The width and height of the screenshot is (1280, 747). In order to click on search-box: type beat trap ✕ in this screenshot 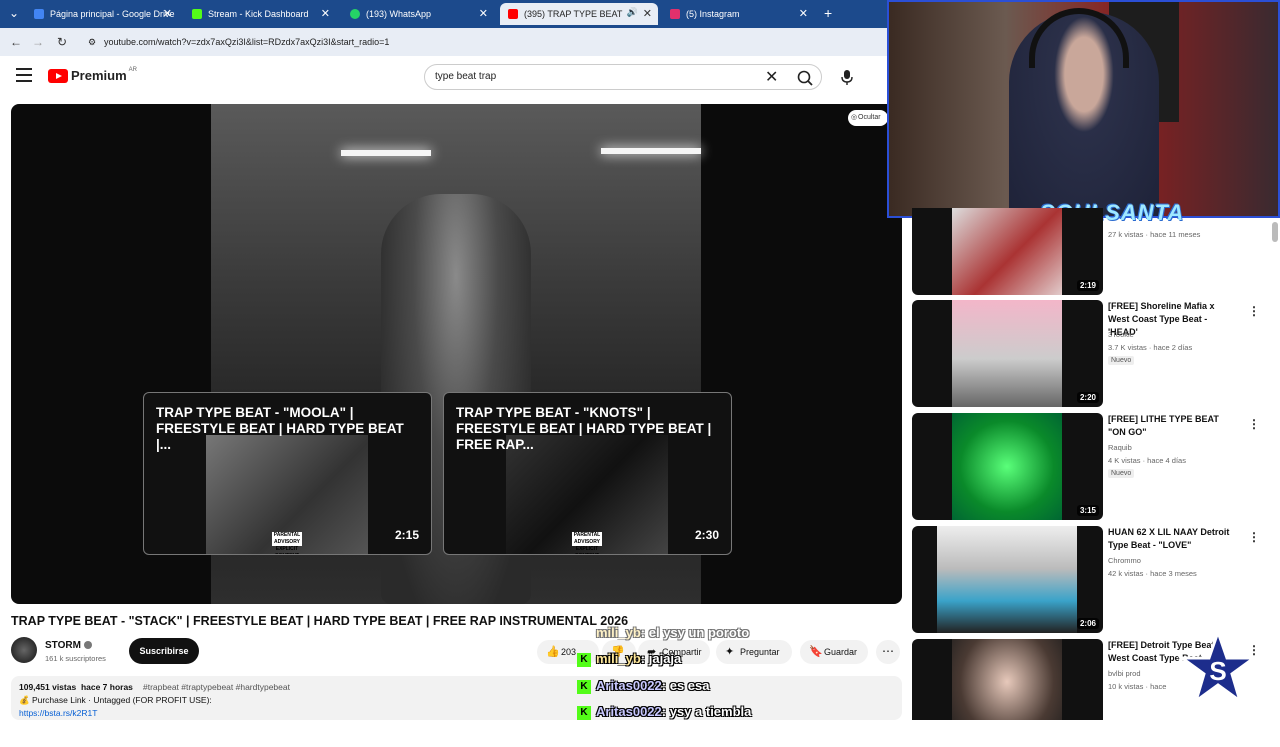, I will do `click(623, 77)`.